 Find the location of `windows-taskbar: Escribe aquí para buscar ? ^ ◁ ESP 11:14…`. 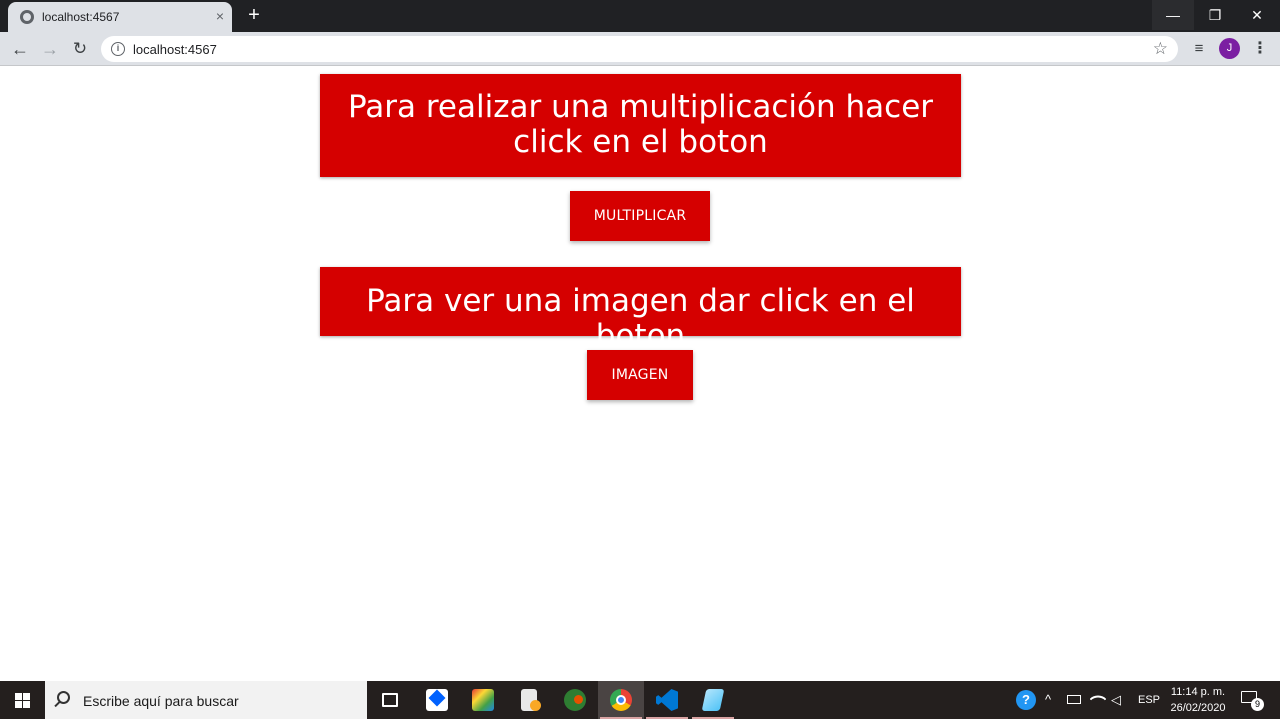

windows-taskbar: Escribe aquí para buscar ? ^ ◁ ESP 11:14… is located at coordinates (640, 700).